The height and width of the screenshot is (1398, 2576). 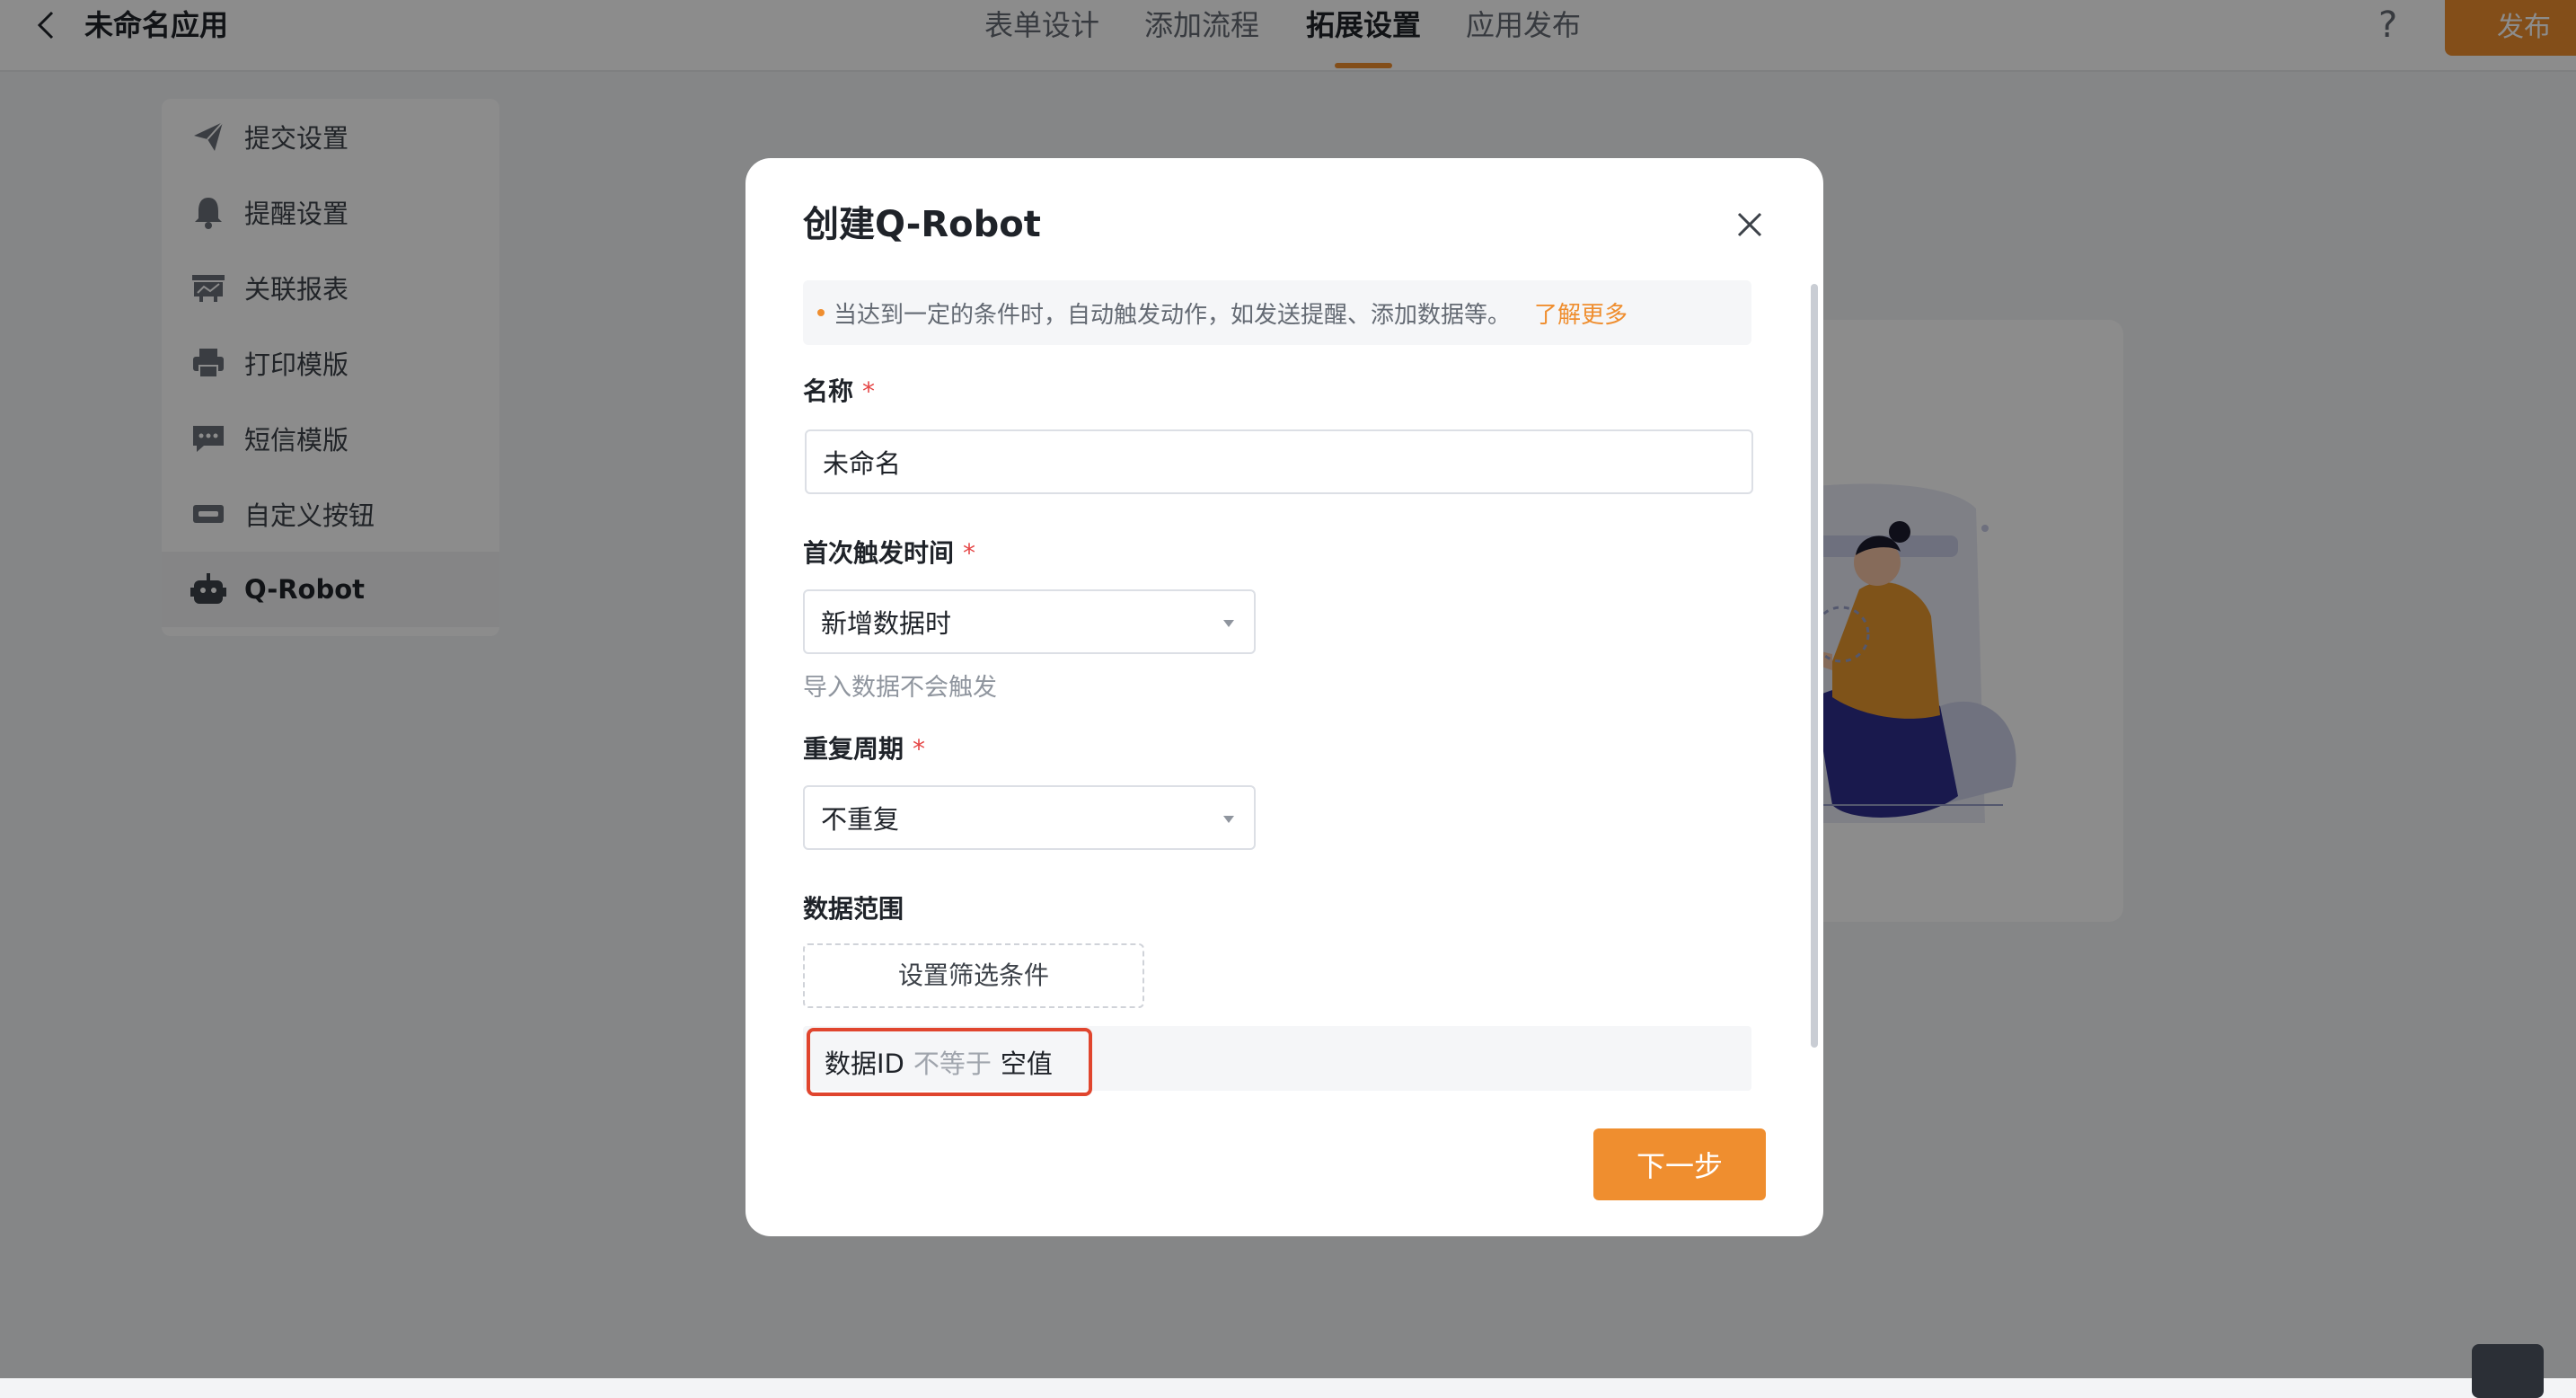 What do you see at coordinates (864, 1064) in the screenshot?
I see `condition-field: 数据ID` at bounding box center [864, 1064].